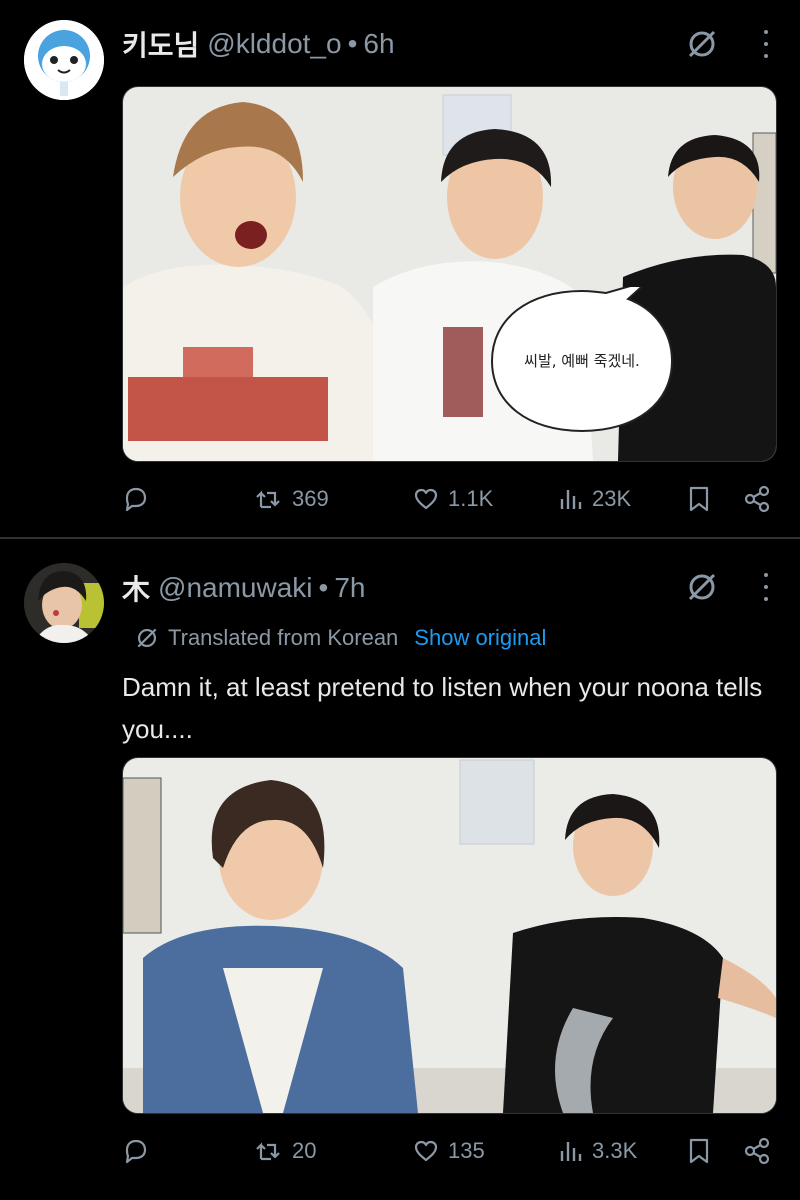 The image size is (800, 1200). I want to click on translation-notice: Translated from Korean Show original, so click(340, 638).